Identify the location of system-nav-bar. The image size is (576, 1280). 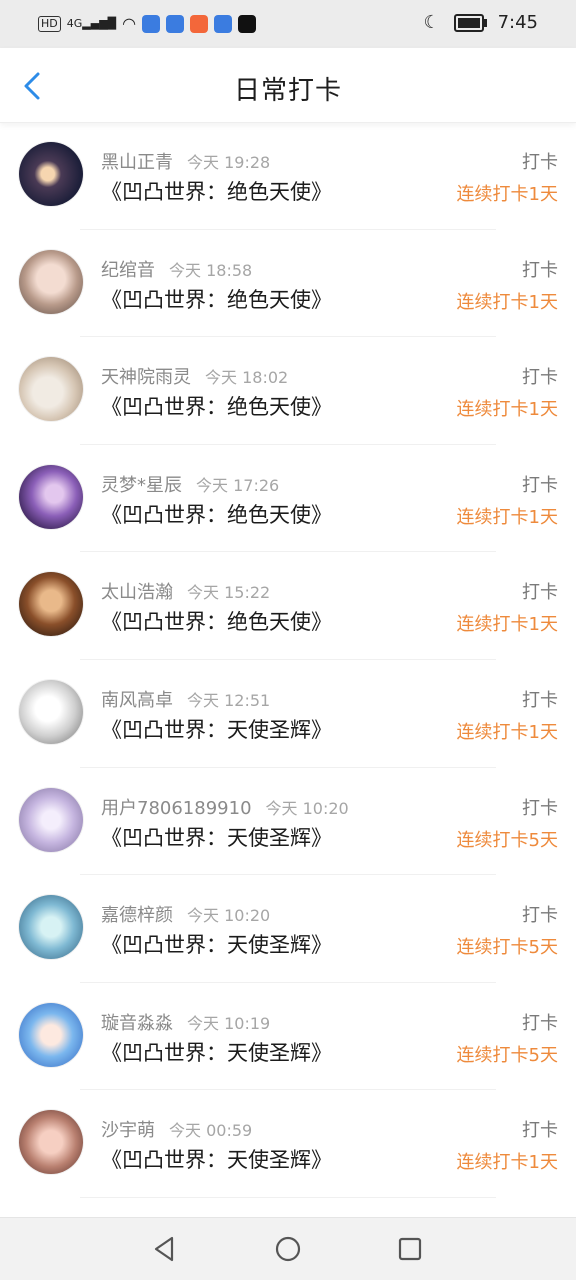
(288, 1248).